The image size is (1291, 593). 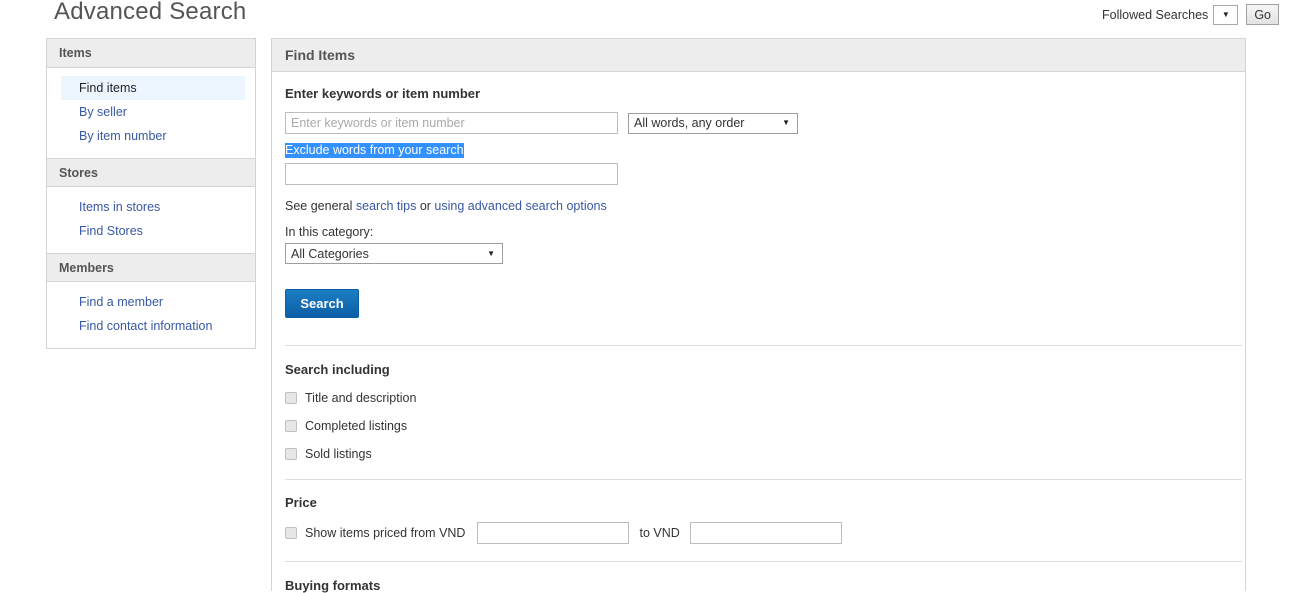 What do you see at coordinates (383, 93) in the screenshot?
I see `keywords-heading: Enter keywords or item number` at bounding box center [383, 93].